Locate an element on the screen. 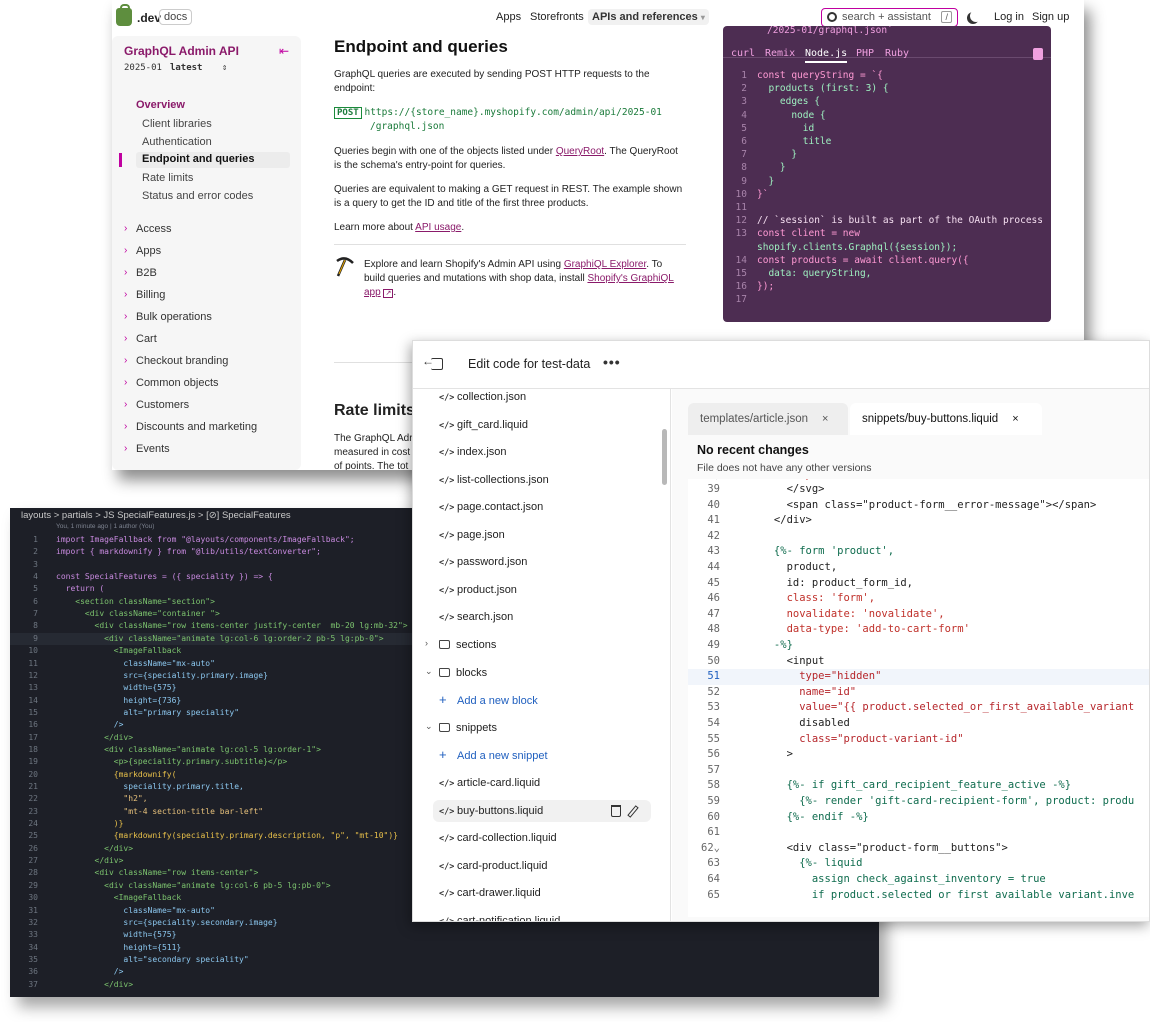 The image size is (1150, 1022). sidebar-section-discounts: Discounts and marketing is located at coordinates (196, 427).